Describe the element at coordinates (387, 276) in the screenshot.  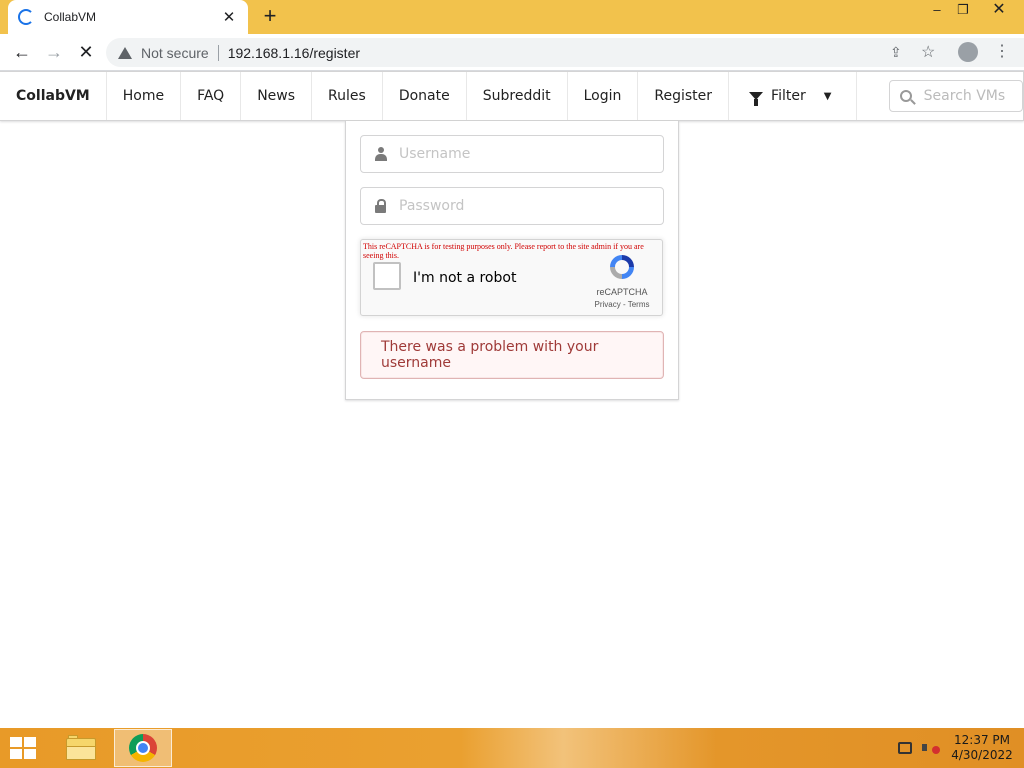
I see `recaptcha-checkbox` at that location.